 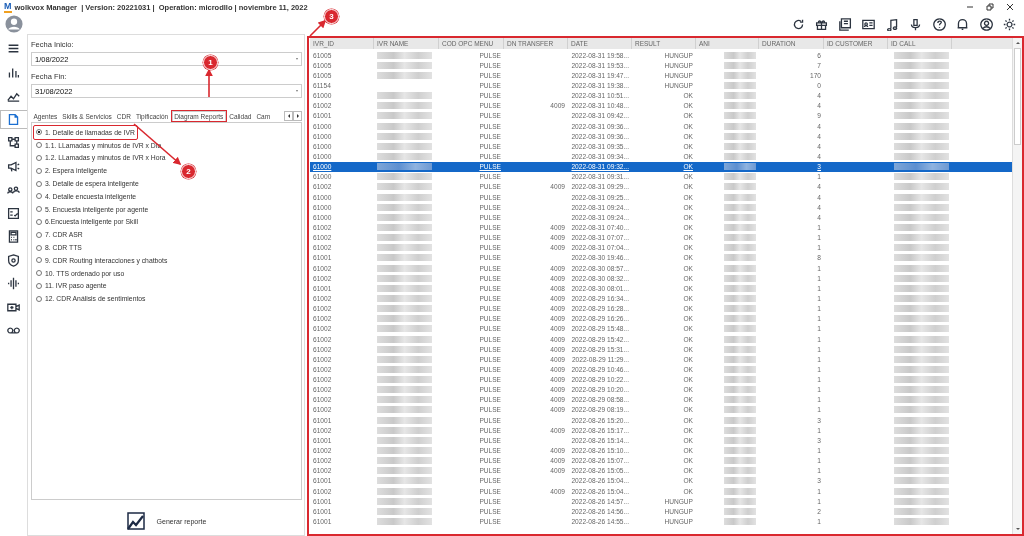 What do you see at coordinates (13, 283) in the screenshot?
I see `sound-wave-icon` at bounding box center [13, 283].